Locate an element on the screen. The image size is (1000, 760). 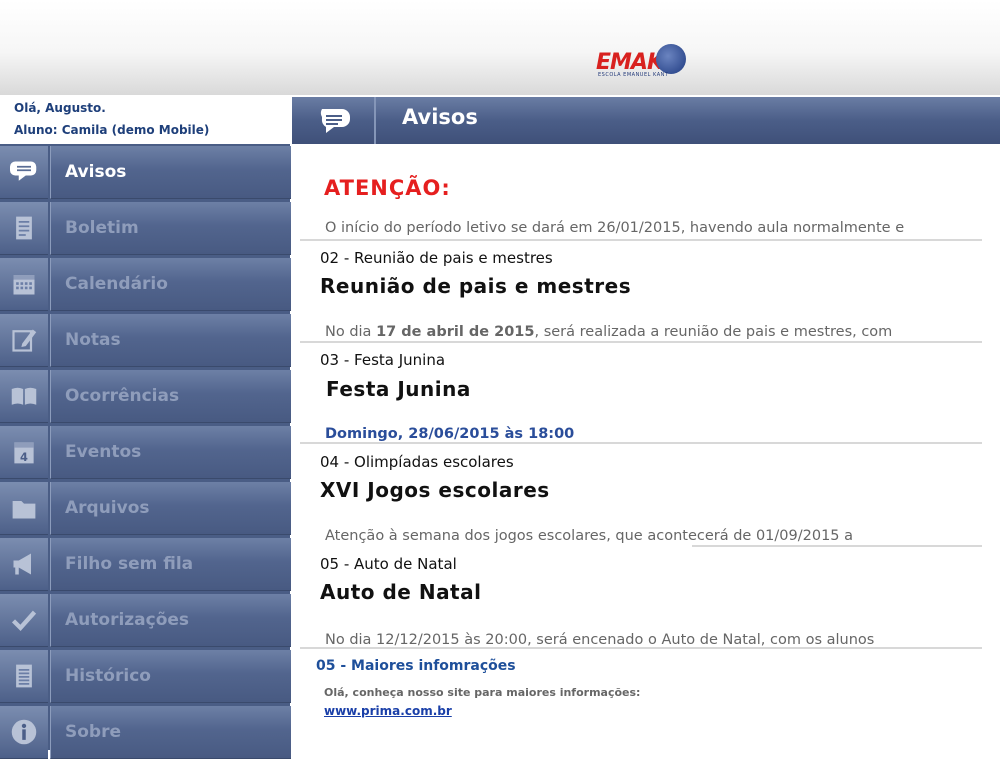
notice-headline: Festa Junina is located at coordinates (398, 389).